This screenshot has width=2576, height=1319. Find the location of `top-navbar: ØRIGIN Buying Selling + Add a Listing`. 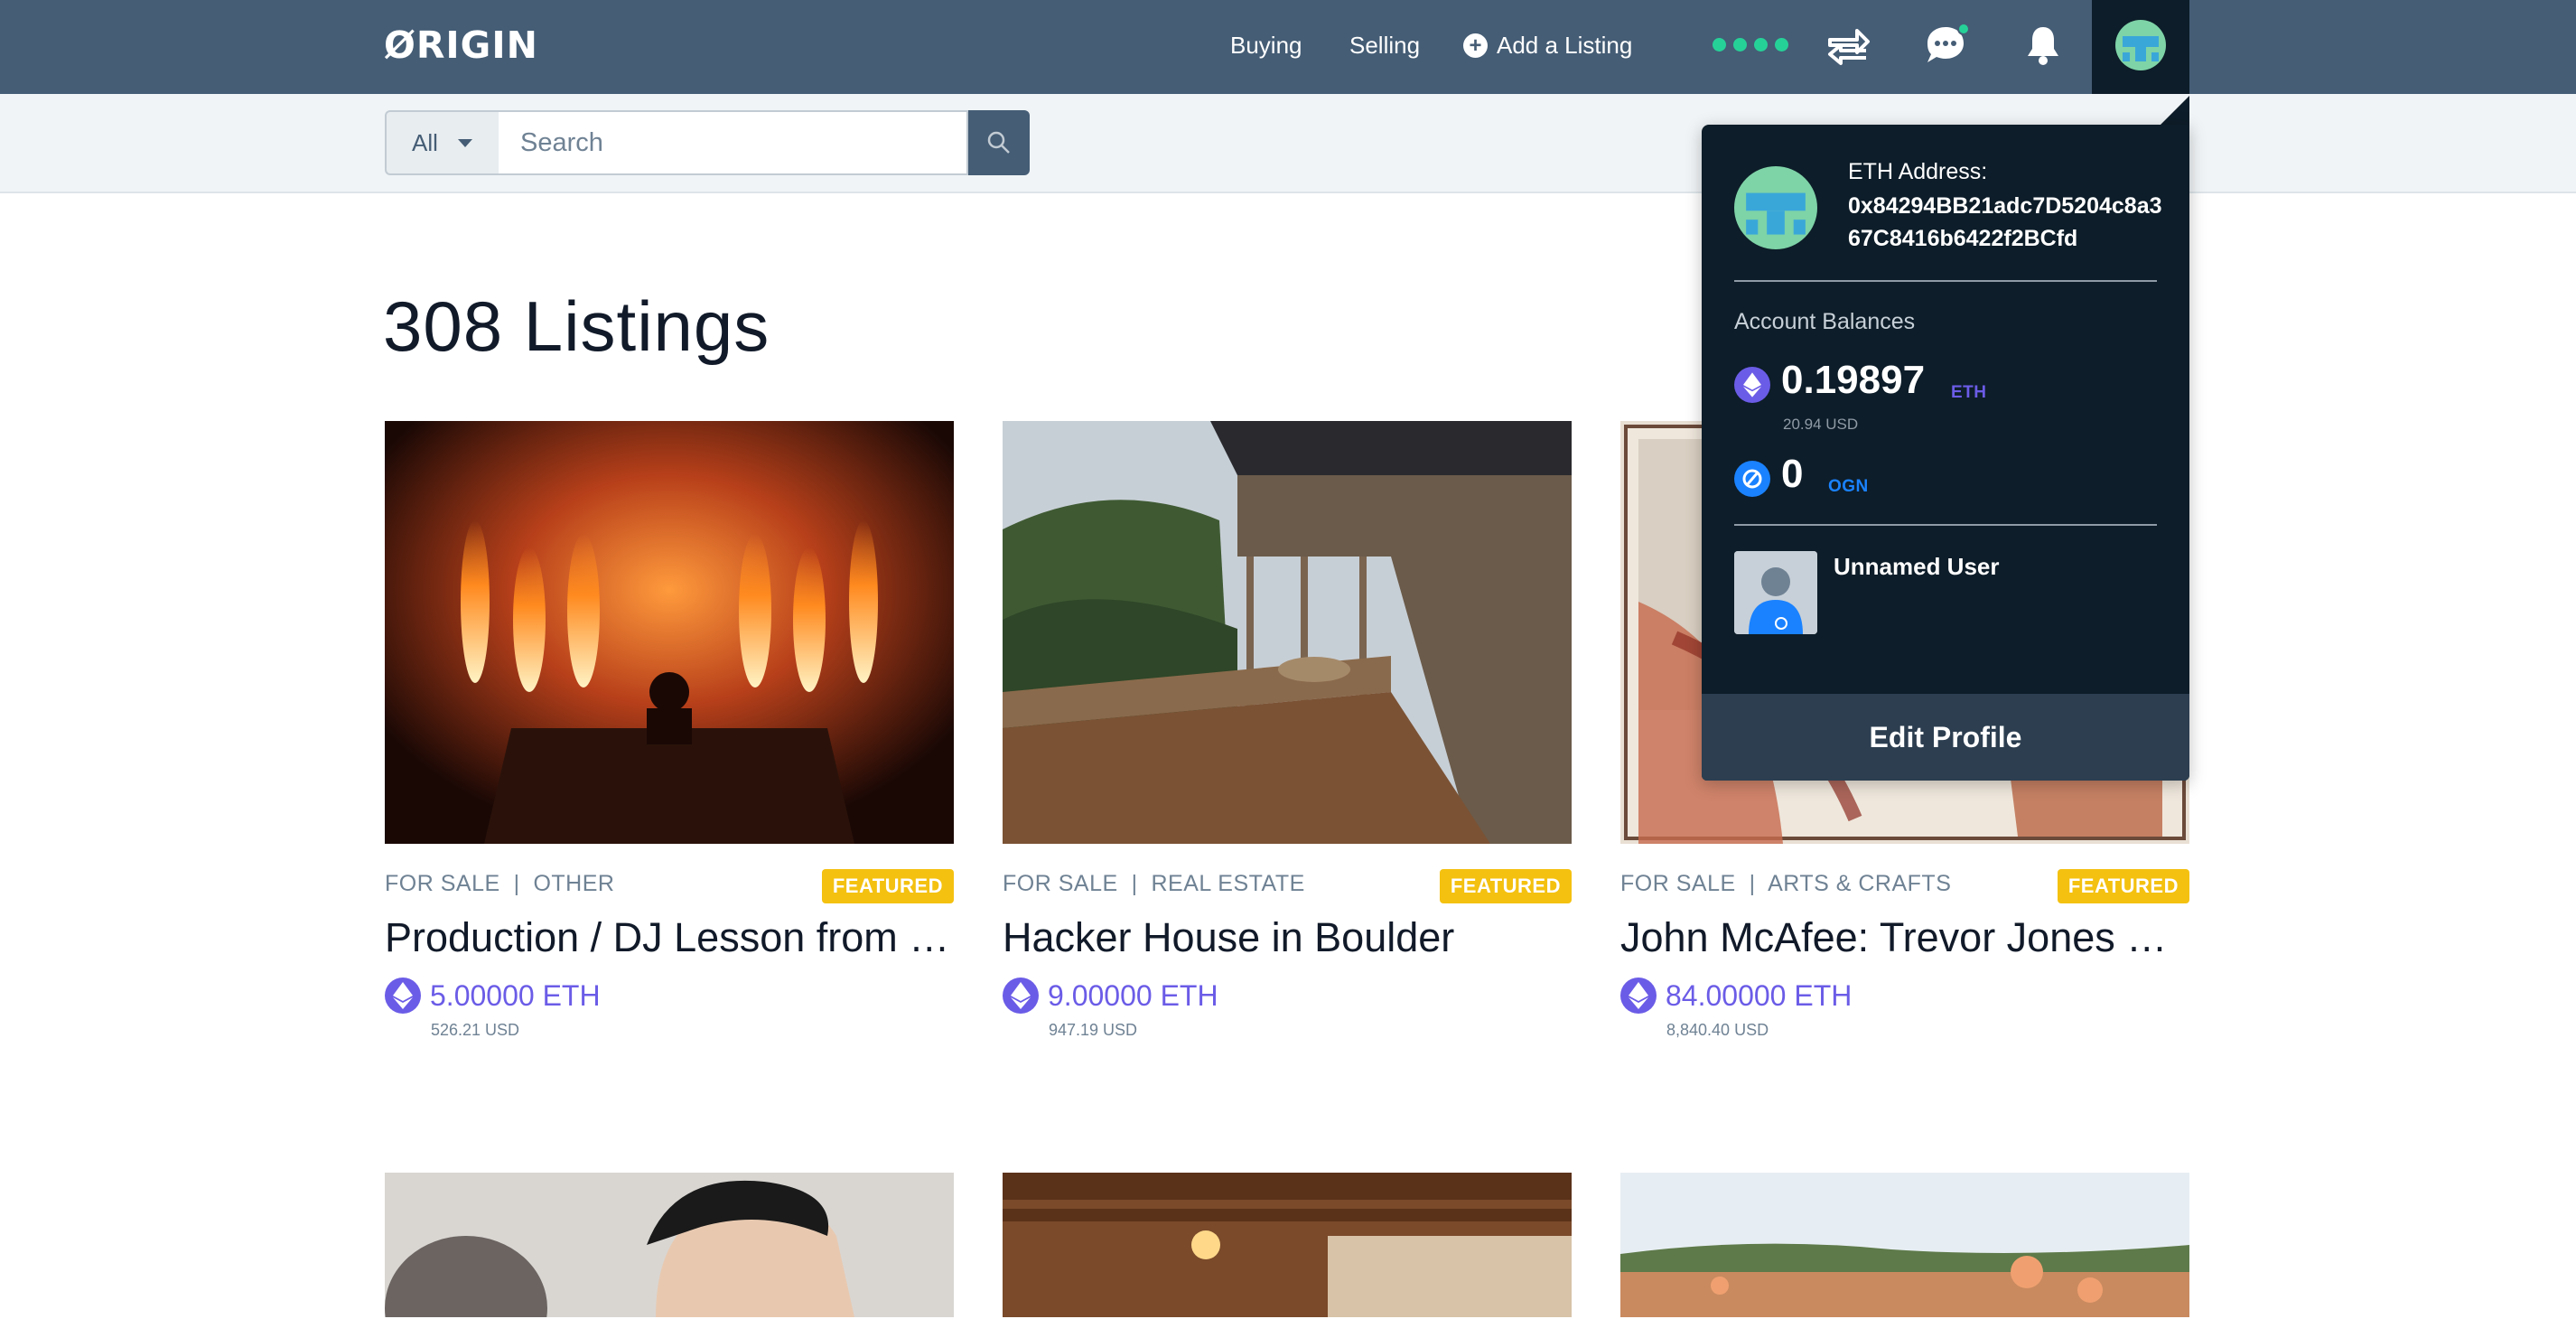

top-navbar: ØRIGIN Buying Selling + Add a Listing is located at coordinates (1288, 47).